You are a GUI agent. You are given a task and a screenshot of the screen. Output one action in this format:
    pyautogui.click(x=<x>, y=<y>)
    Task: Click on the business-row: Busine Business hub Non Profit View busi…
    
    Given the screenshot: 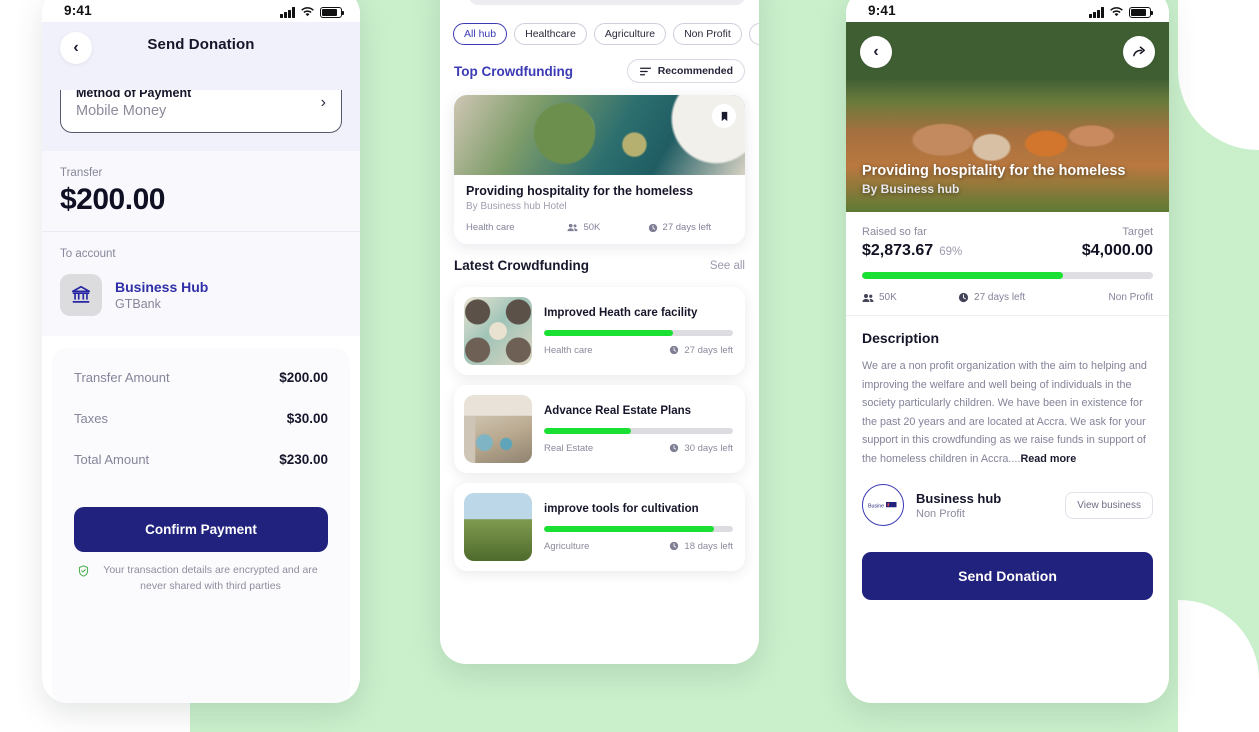 What is the action you would take?
    pyautogui.click(x=1007, y=500)
    